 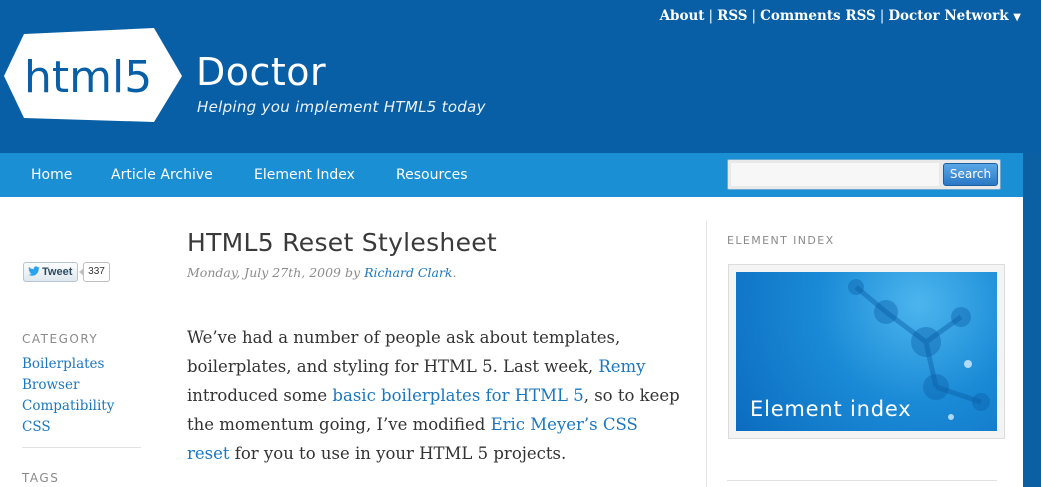 I want to click on article-title: HTML5 Reset Stylesheet, so click(x=342, y=242).